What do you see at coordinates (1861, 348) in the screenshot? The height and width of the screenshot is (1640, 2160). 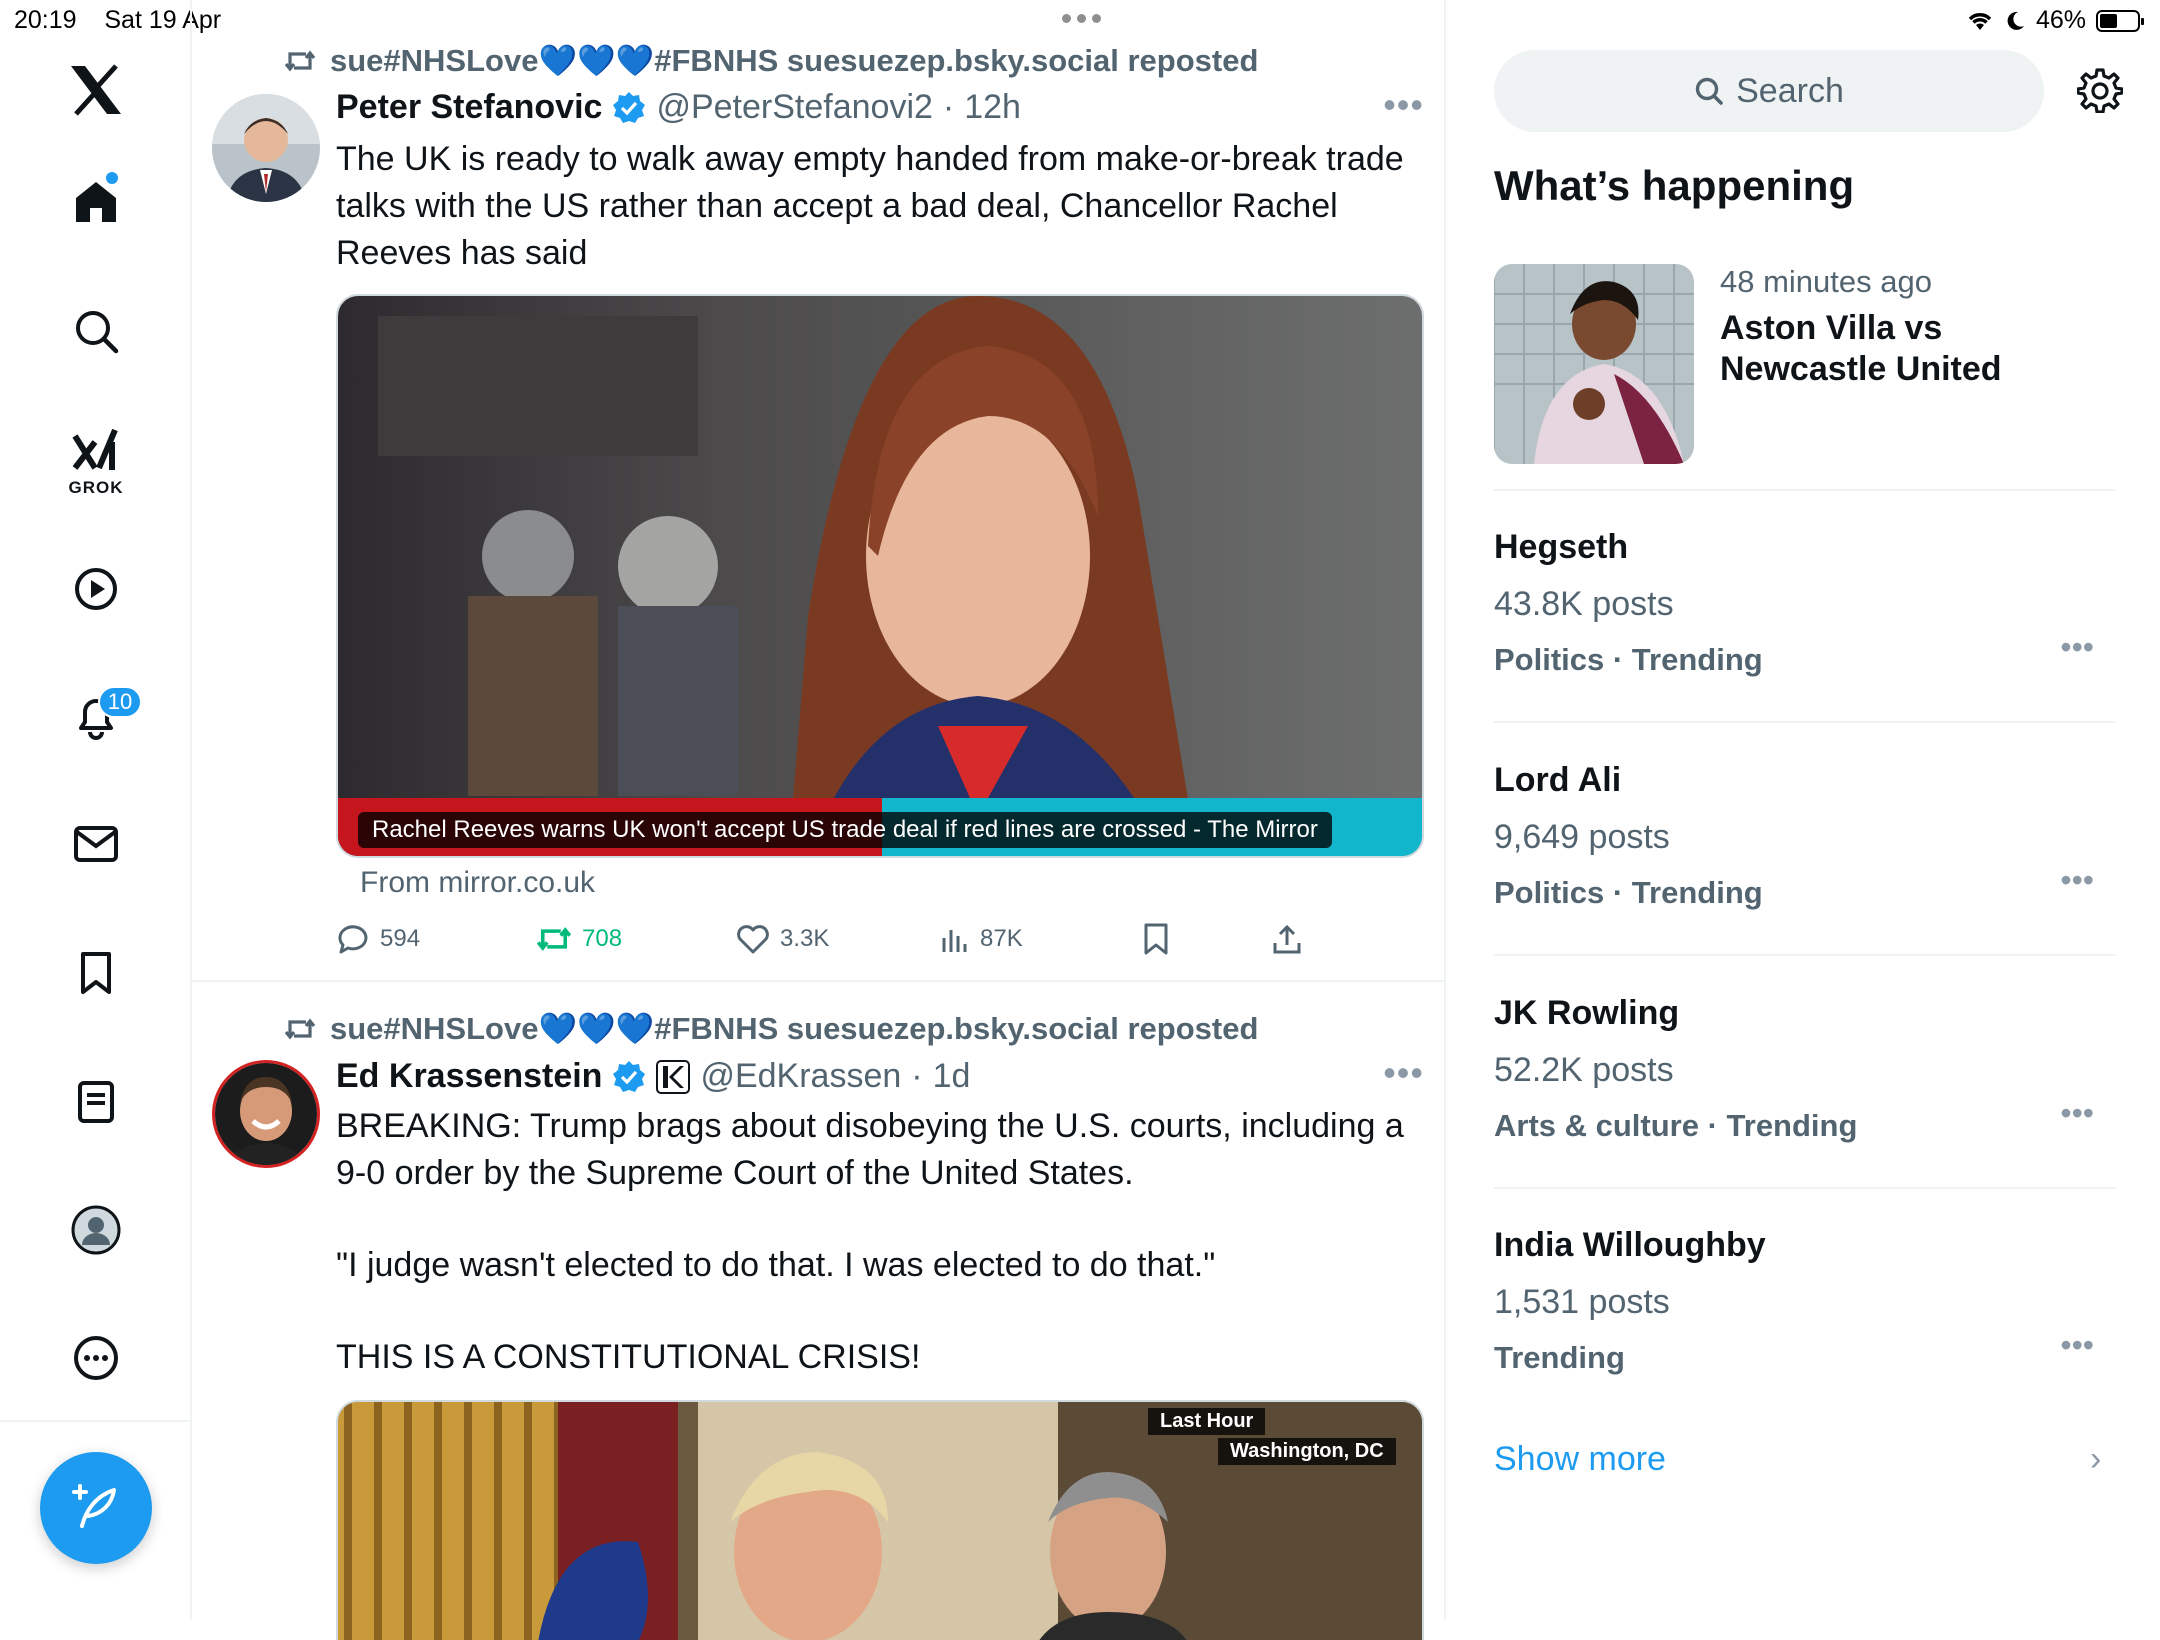 I see `featured-event-title: Aston Villa vs Newcastle United` at bounding box center [1861, 348].